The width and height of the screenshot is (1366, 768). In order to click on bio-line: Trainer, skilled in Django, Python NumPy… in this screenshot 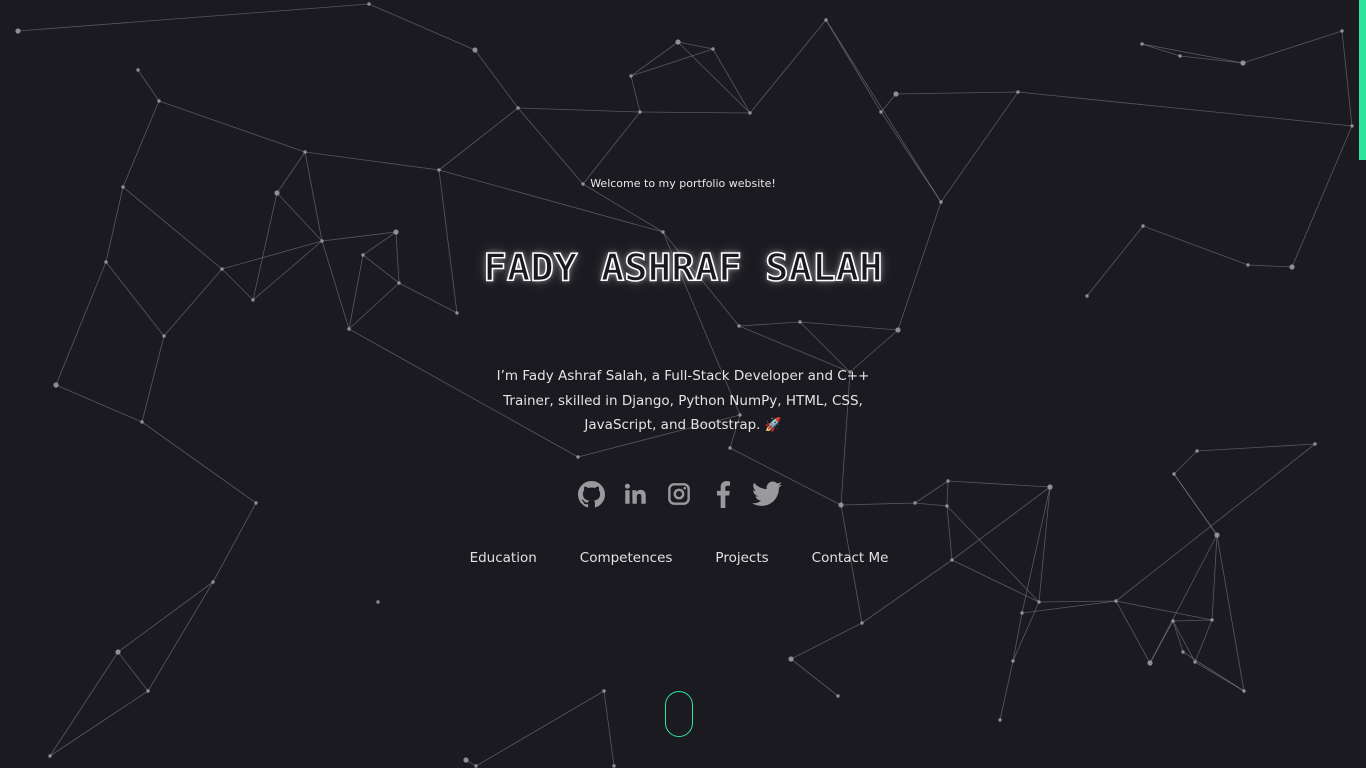, I will do `click(683, 400)`.